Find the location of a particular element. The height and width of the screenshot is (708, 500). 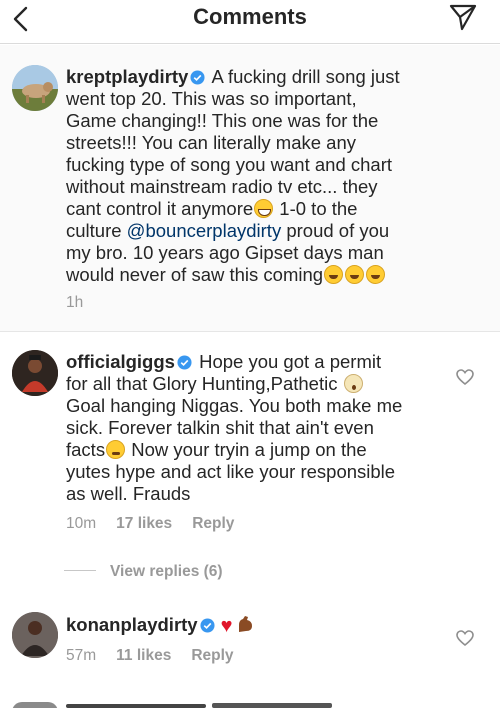

caption-username: kreptplaydirty is located at coordinates (127, 76).